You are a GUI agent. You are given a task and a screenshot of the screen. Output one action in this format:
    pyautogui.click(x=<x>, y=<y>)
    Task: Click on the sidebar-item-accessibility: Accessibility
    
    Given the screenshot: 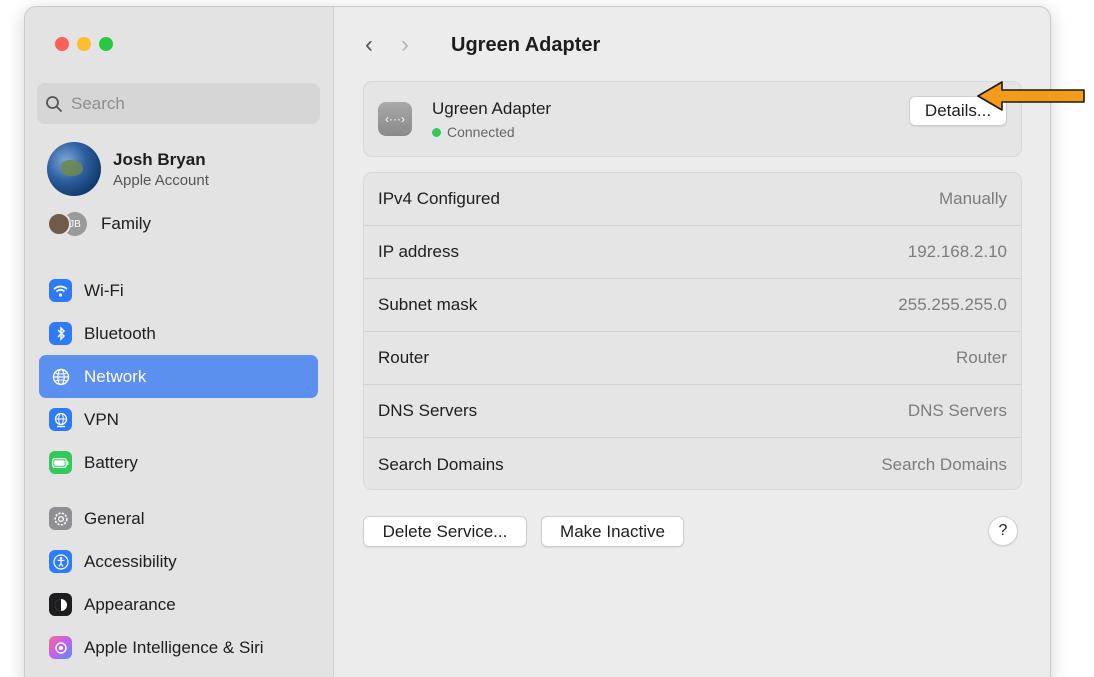 What is the action you would take?
    pyautogui.click(x=178, y=561)
    